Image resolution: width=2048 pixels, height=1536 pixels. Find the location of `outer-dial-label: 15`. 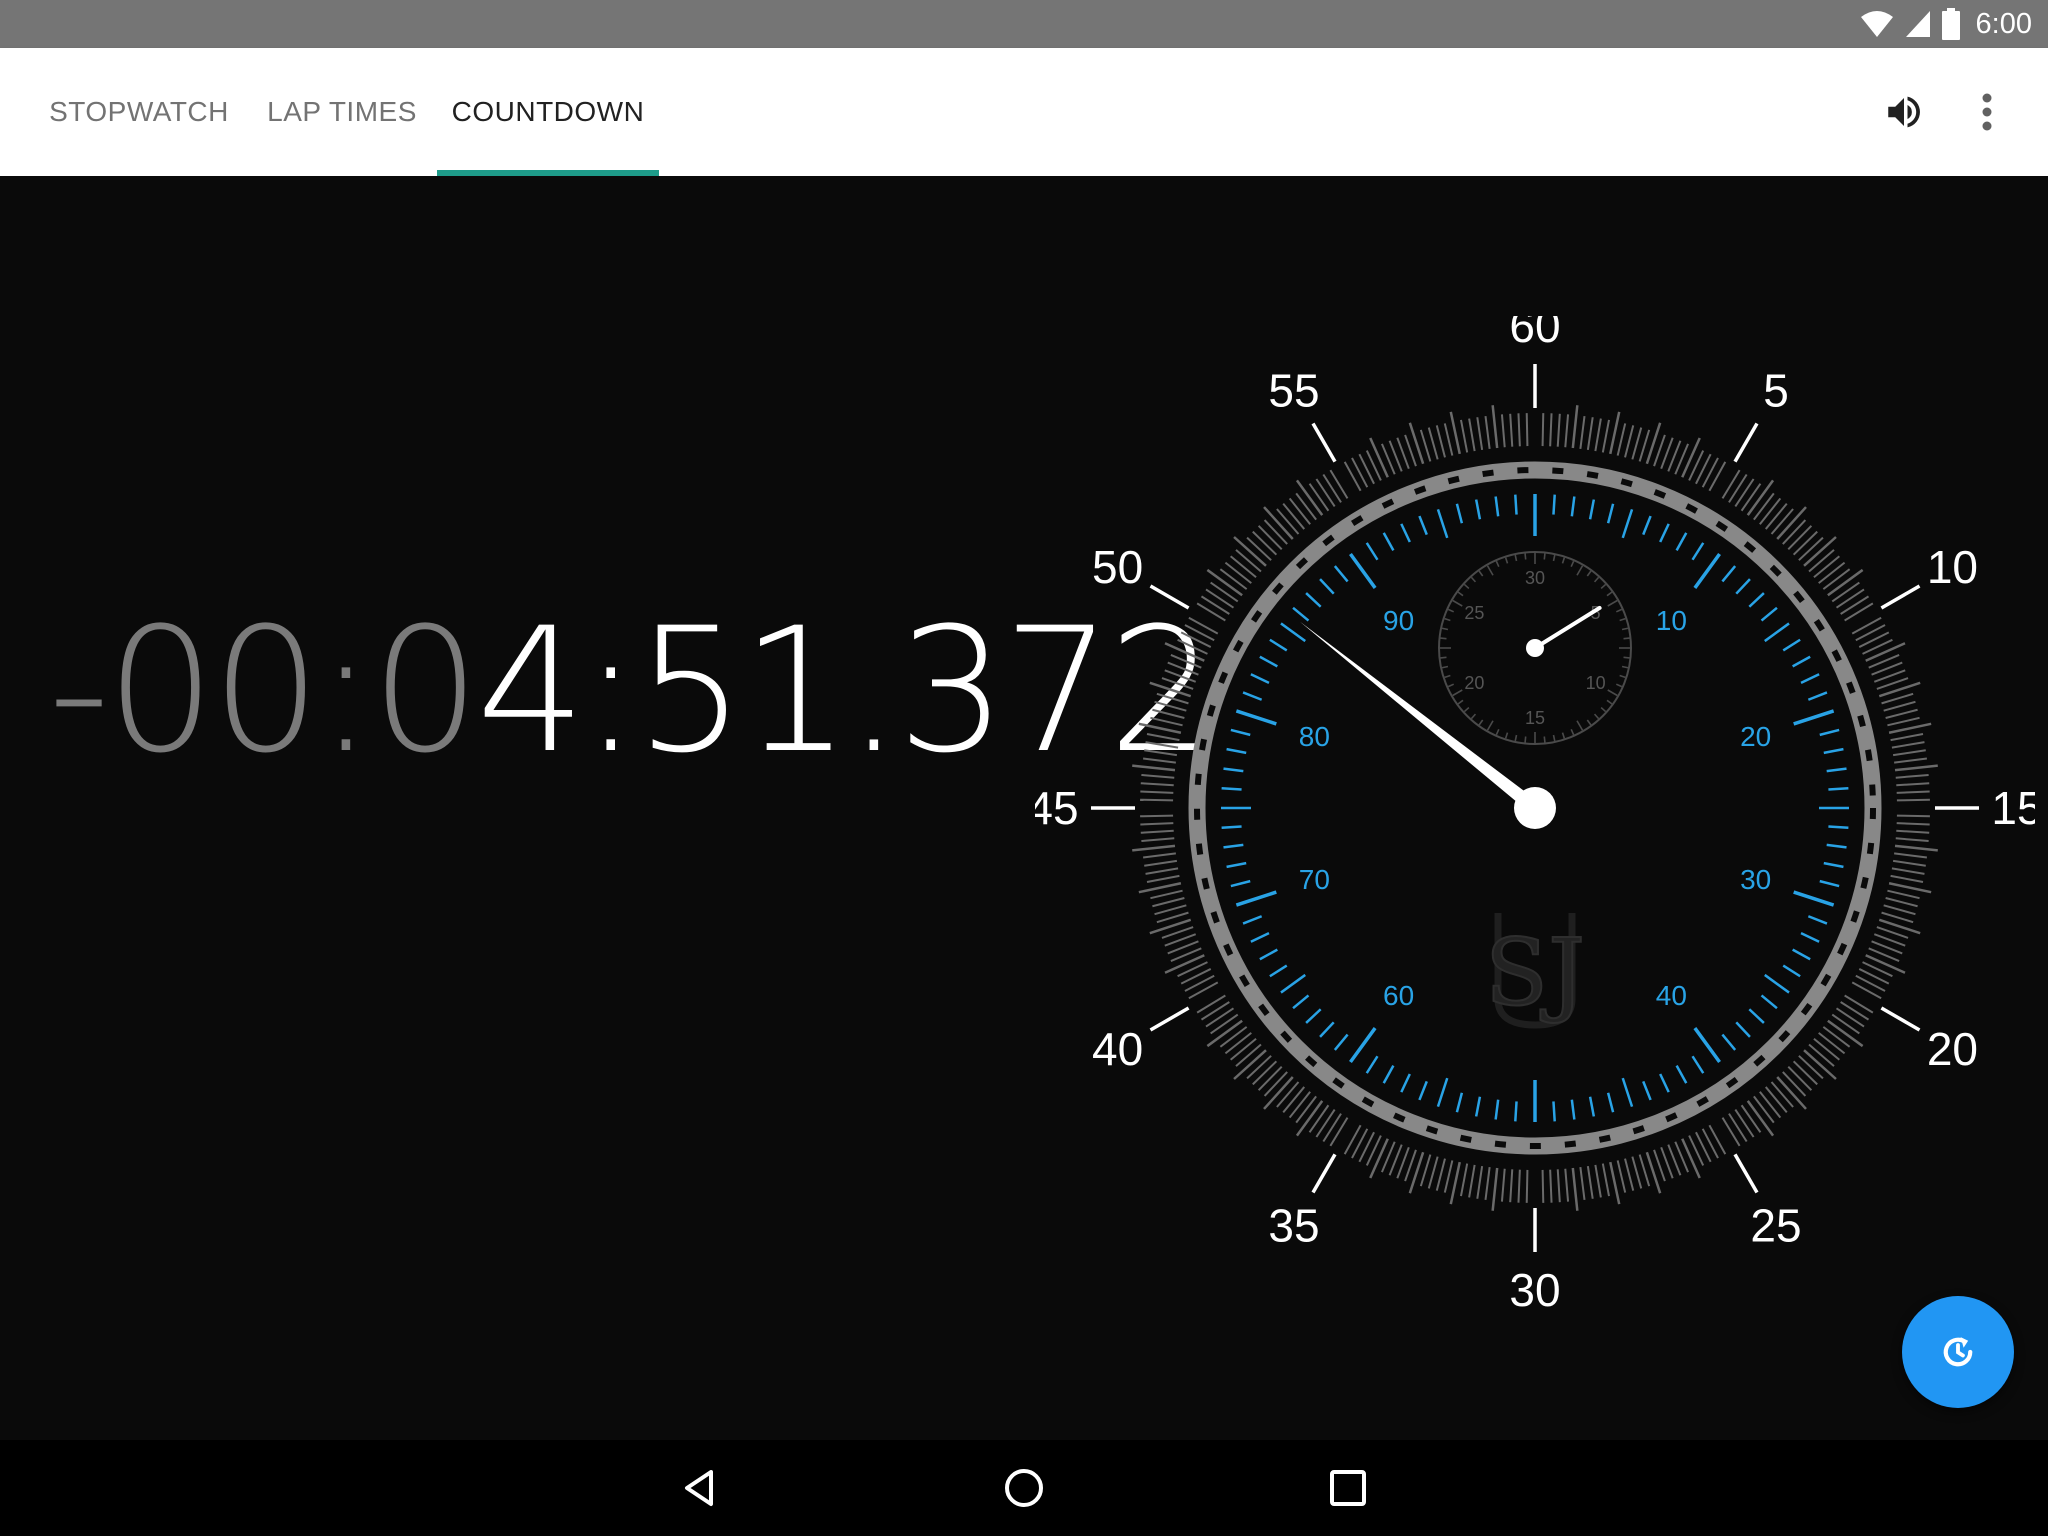

outer-dial-label: 15 is located at coordinates (2013, 808).